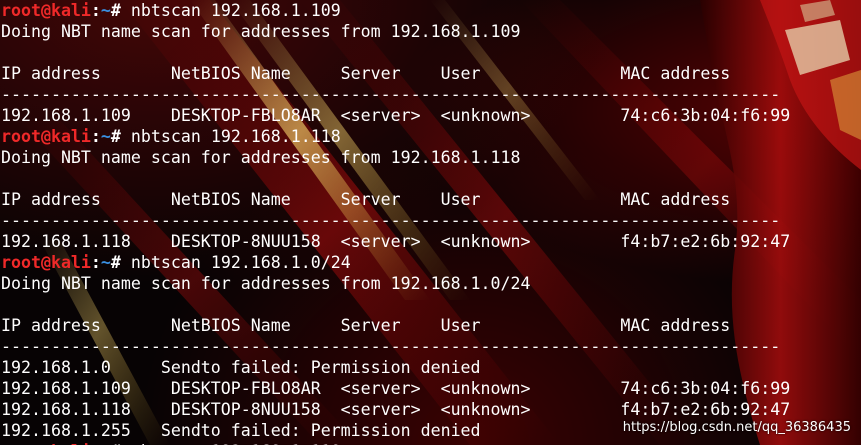 This screenshot has width=861, height=445. What do you see at coordinates (395, 262) in the screenshot?
I see `command-line: root@kali:~# nbtscan 192.168.1.0/24` at bounding box center [395, 262].